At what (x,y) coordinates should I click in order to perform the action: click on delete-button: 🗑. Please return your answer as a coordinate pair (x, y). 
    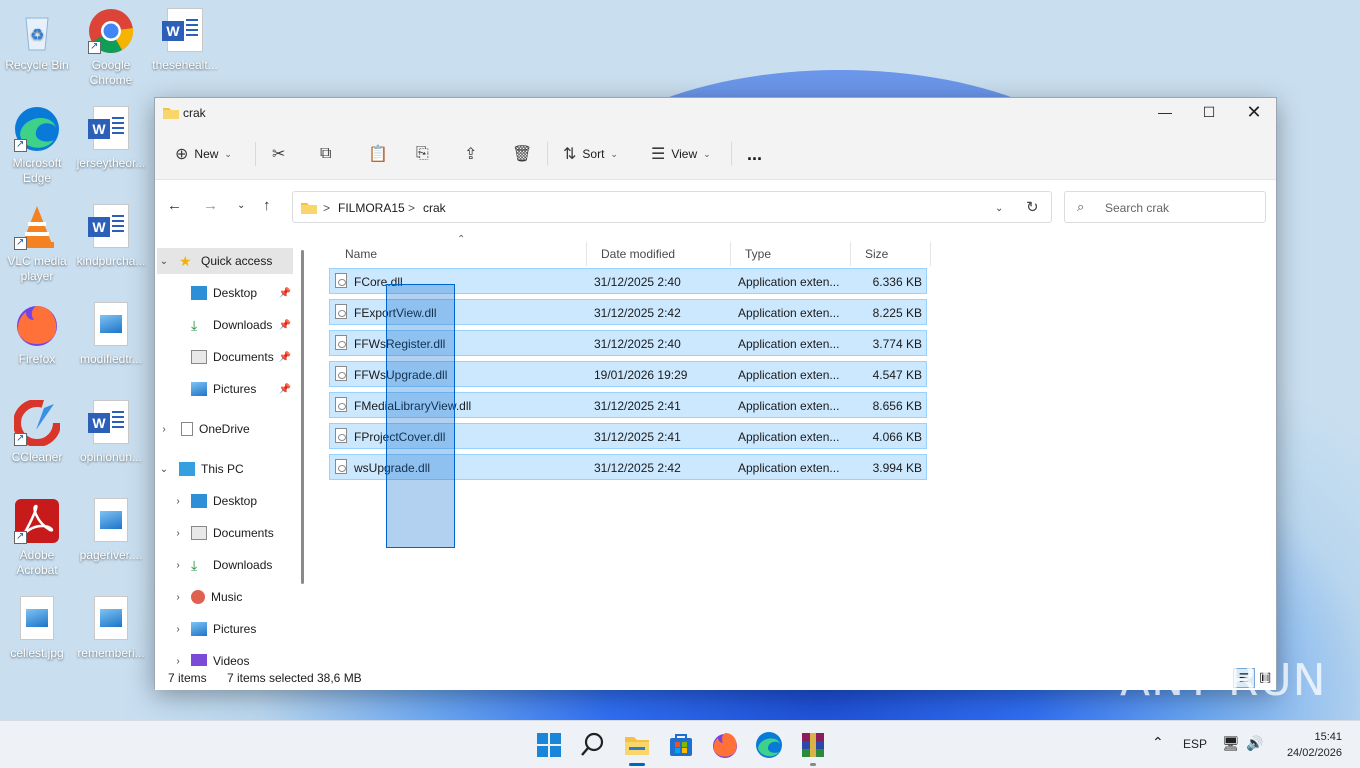
    Looking at the image, I should click on (522, 154).